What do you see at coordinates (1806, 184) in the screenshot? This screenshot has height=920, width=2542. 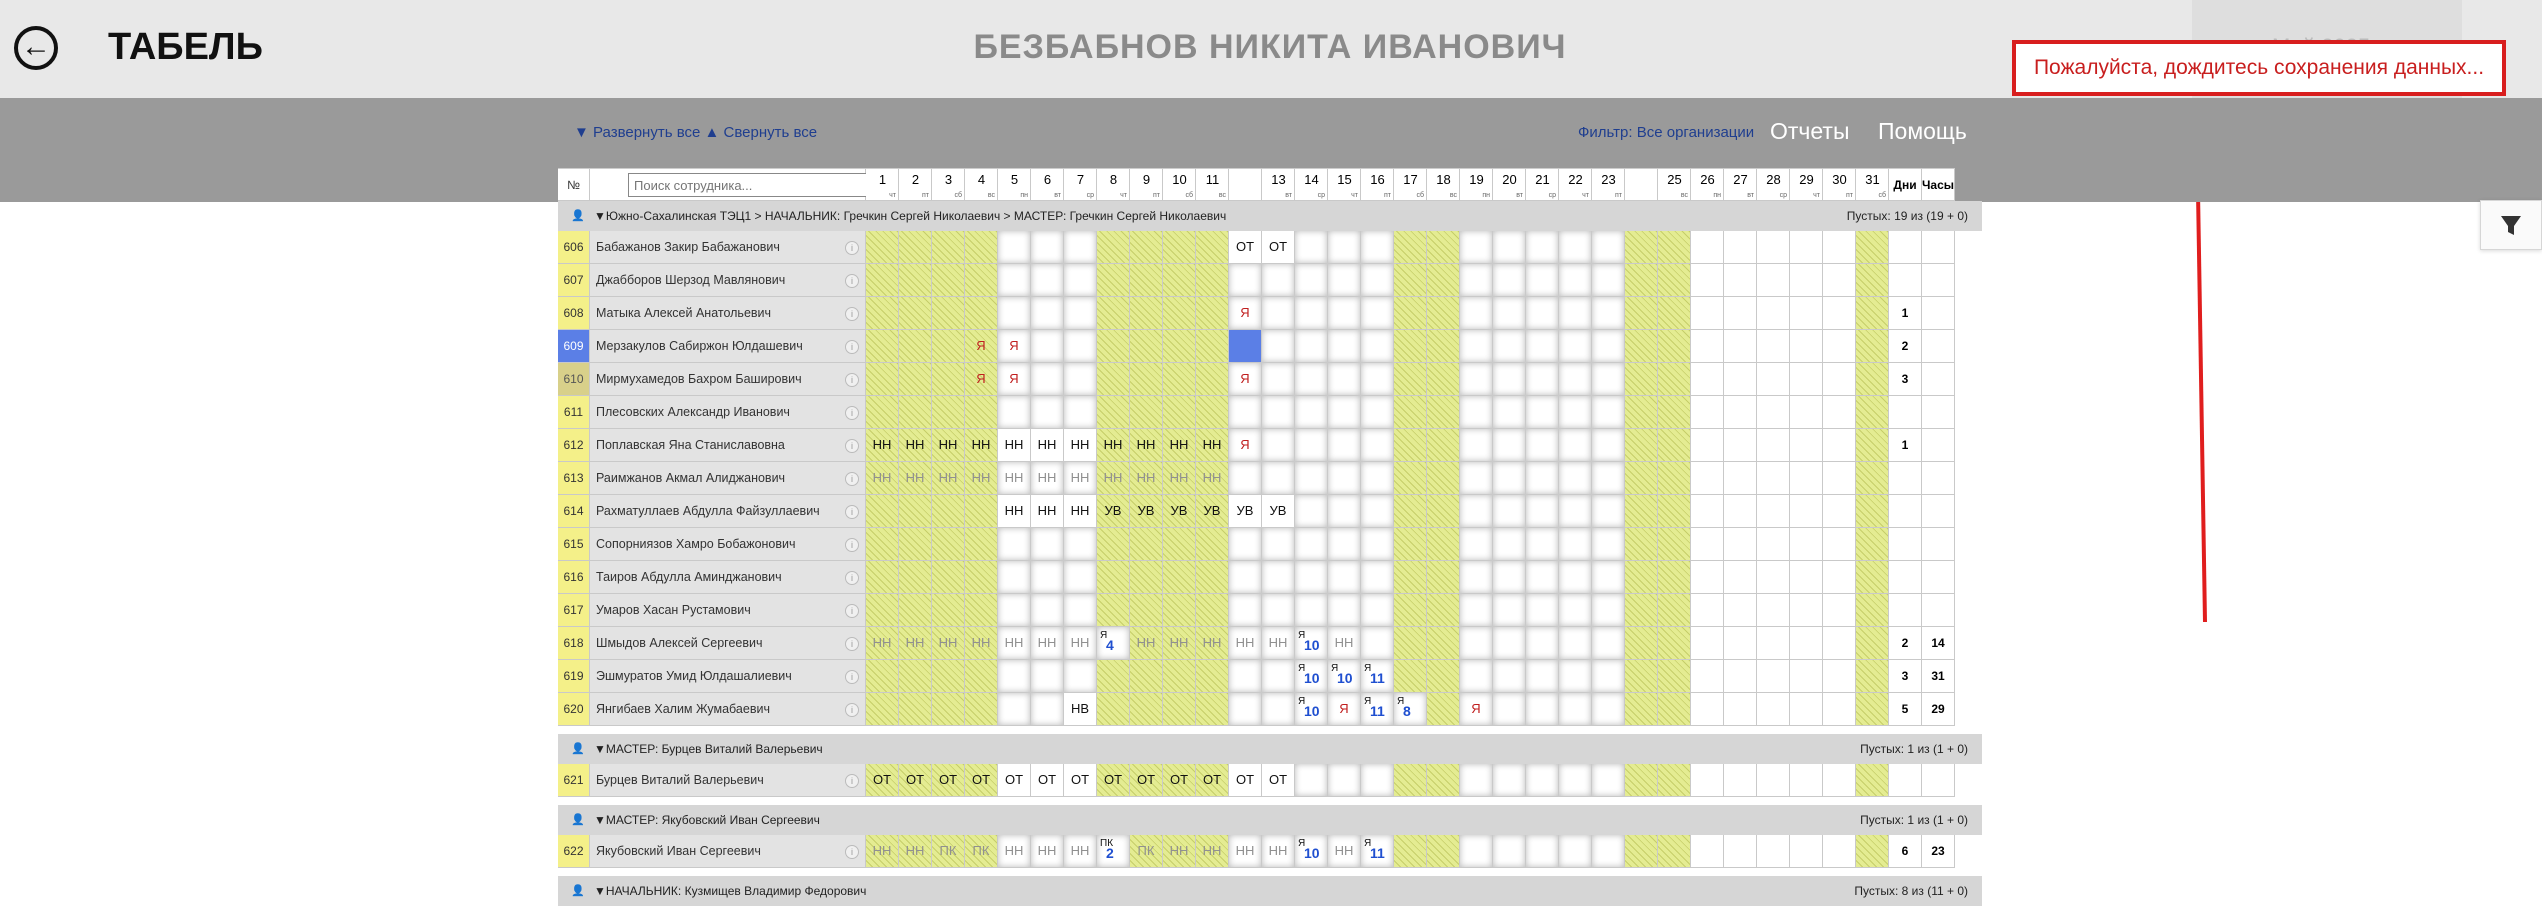 I see `day-header: 29 чт` at bounding box center [1806, 184].